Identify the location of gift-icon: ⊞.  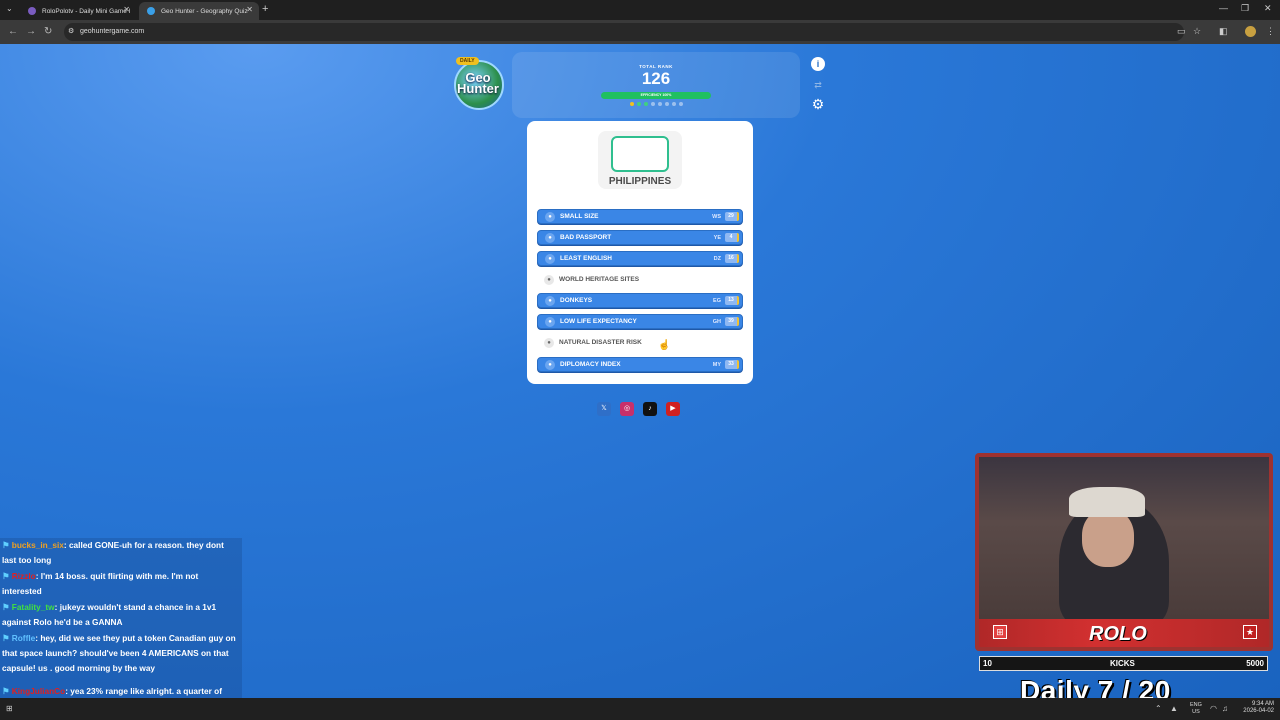
(1000, 632).